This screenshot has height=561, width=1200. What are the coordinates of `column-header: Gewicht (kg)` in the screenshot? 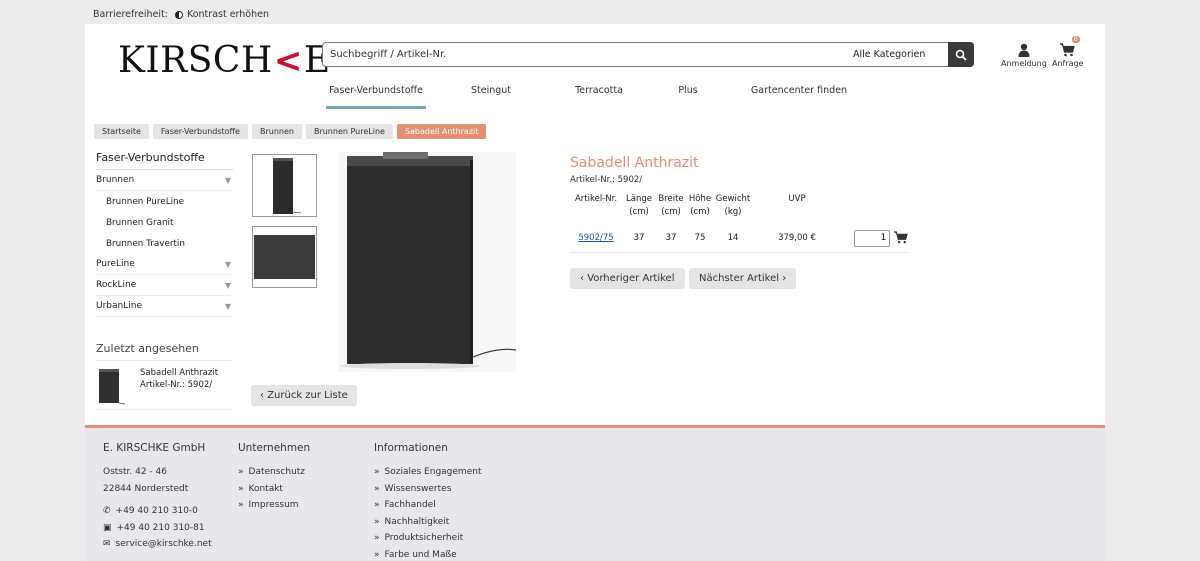 It's located at (733, 209).